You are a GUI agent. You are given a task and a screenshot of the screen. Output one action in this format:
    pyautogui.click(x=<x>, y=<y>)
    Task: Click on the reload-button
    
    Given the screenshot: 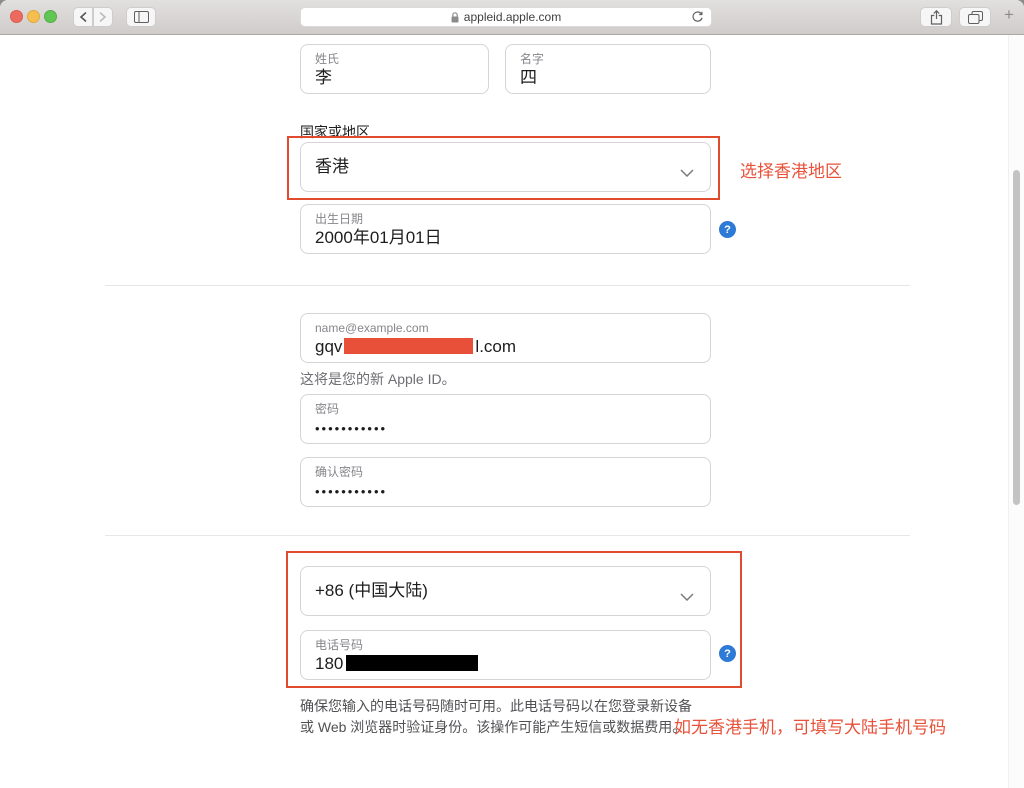 What is the action you would take?
    pyautogui.click(x=697, y=19)
    